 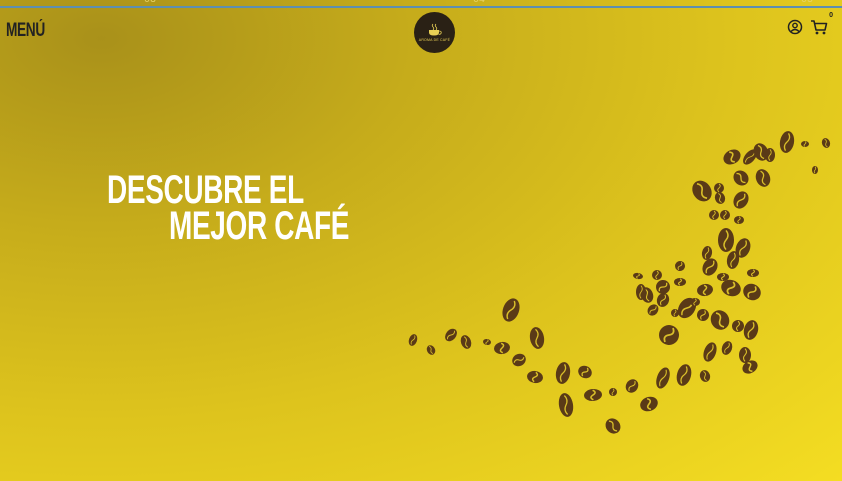 I want to click on cart-count-badge: 0, so click(x=831, y=15).